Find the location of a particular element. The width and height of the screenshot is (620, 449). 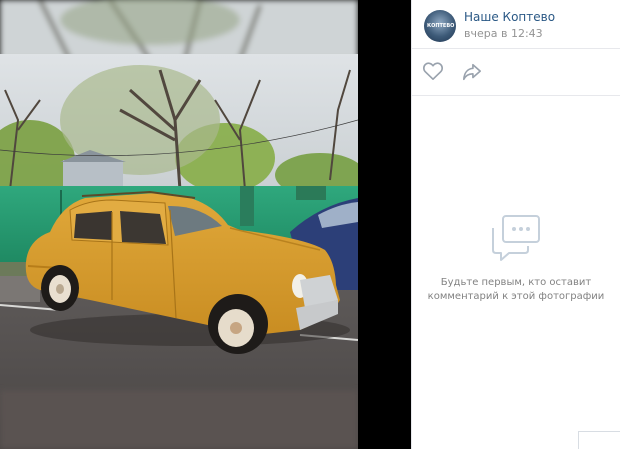

comment-bubble-icon is located at coordinates (516, 238).